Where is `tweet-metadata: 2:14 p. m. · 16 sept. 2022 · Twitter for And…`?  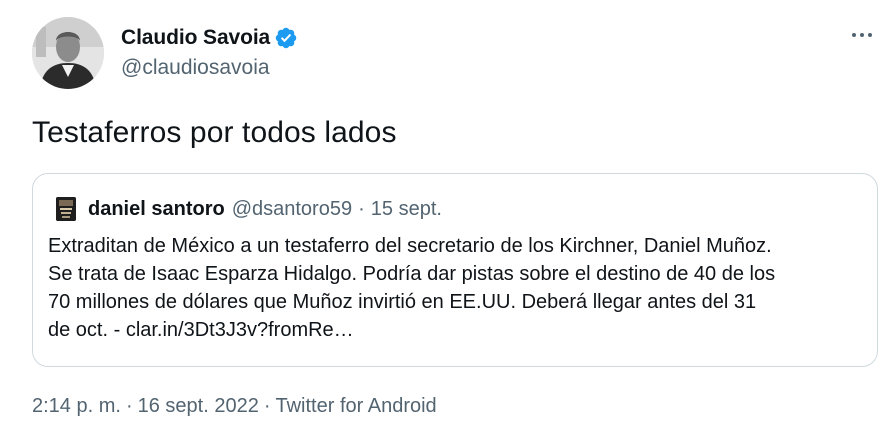 tweet-metadata: 2:14 p. m. · 16 sept. 2022 · Twitter for And… is located at coordinates (234, 406).